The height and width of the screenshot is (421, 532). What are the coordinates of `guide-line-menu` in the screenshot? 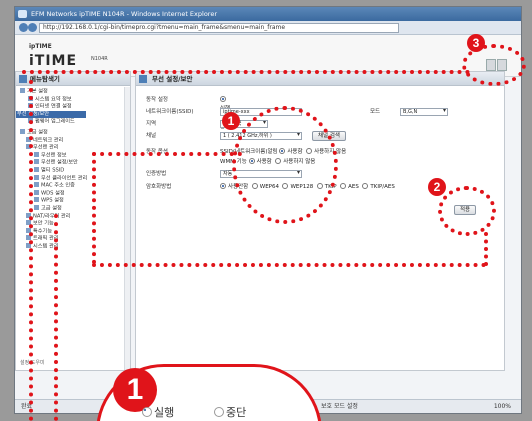 It's located at (56, 317).